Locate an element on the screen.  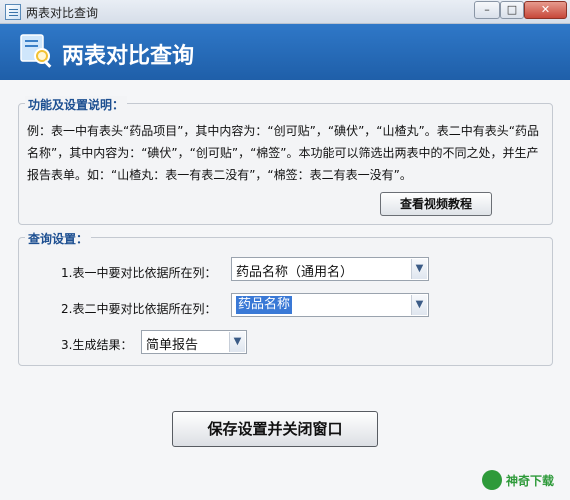
watermark: 神奇下载 is located at coordinates (525, 482).